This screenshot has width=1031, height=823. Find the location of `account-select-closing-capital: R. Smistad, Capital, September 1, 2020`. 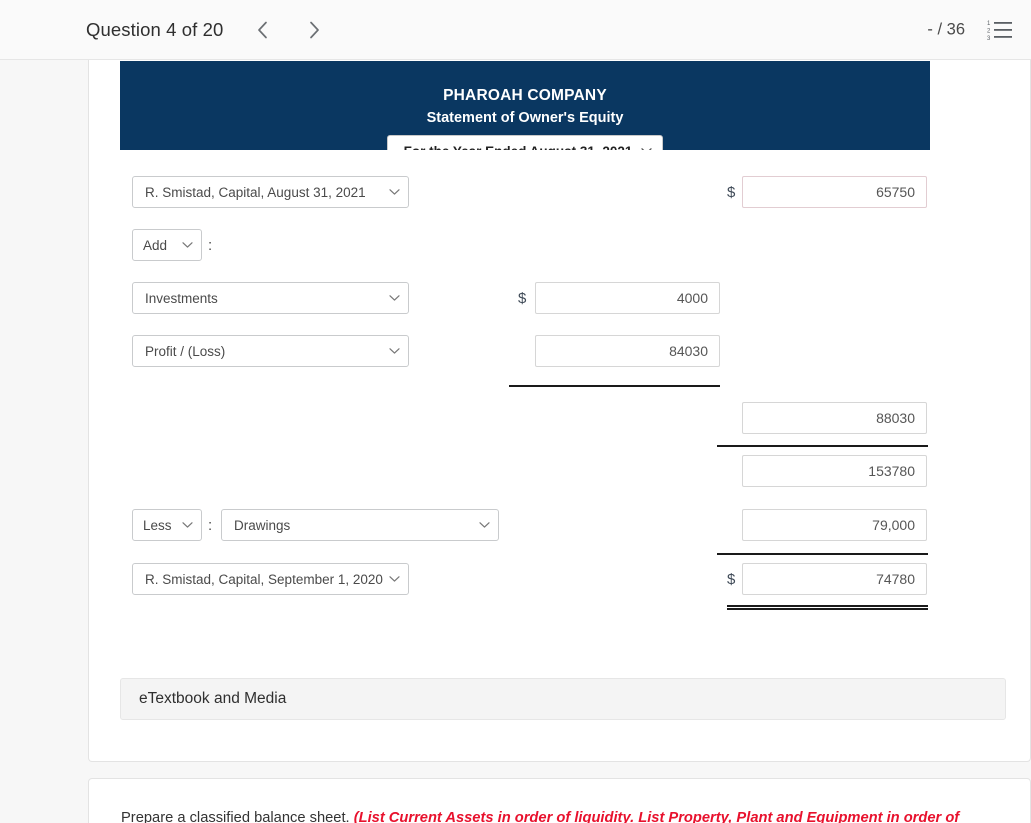

account-select-closing-capital: R. Smistad, Capital, September 1, 2020 is located at coordinates (270, 579).